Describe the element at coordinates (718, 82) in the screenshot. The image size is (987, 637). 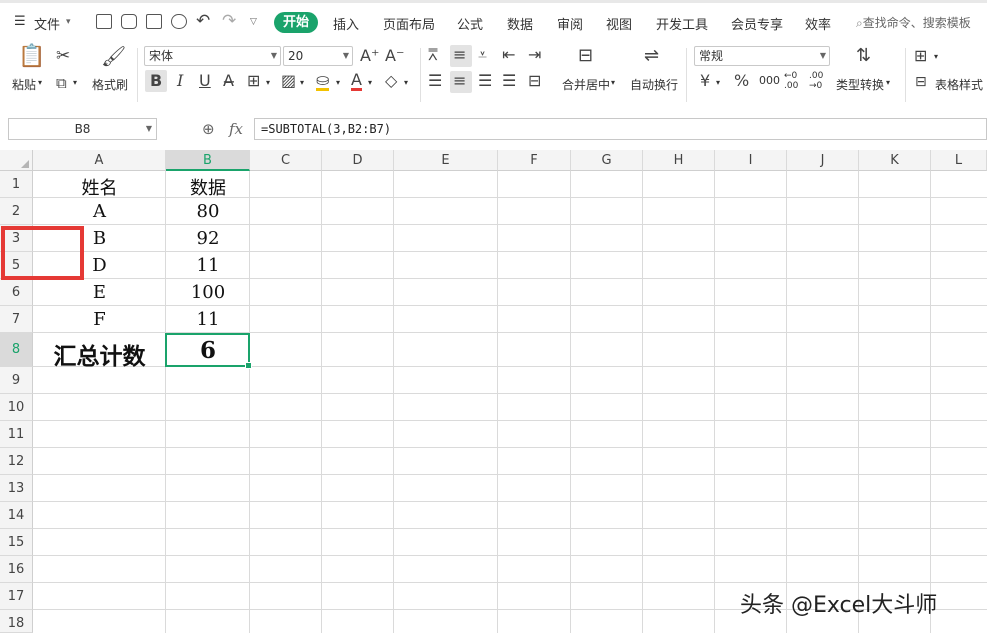
I see `currency-chevron-icon: ▾` at that location.